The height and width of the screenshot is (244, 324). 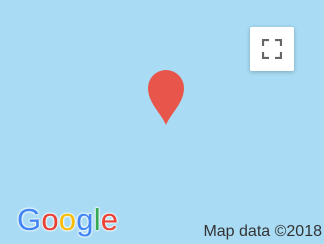 I want to click on google-logo: Google, so click(x=67, y=219).